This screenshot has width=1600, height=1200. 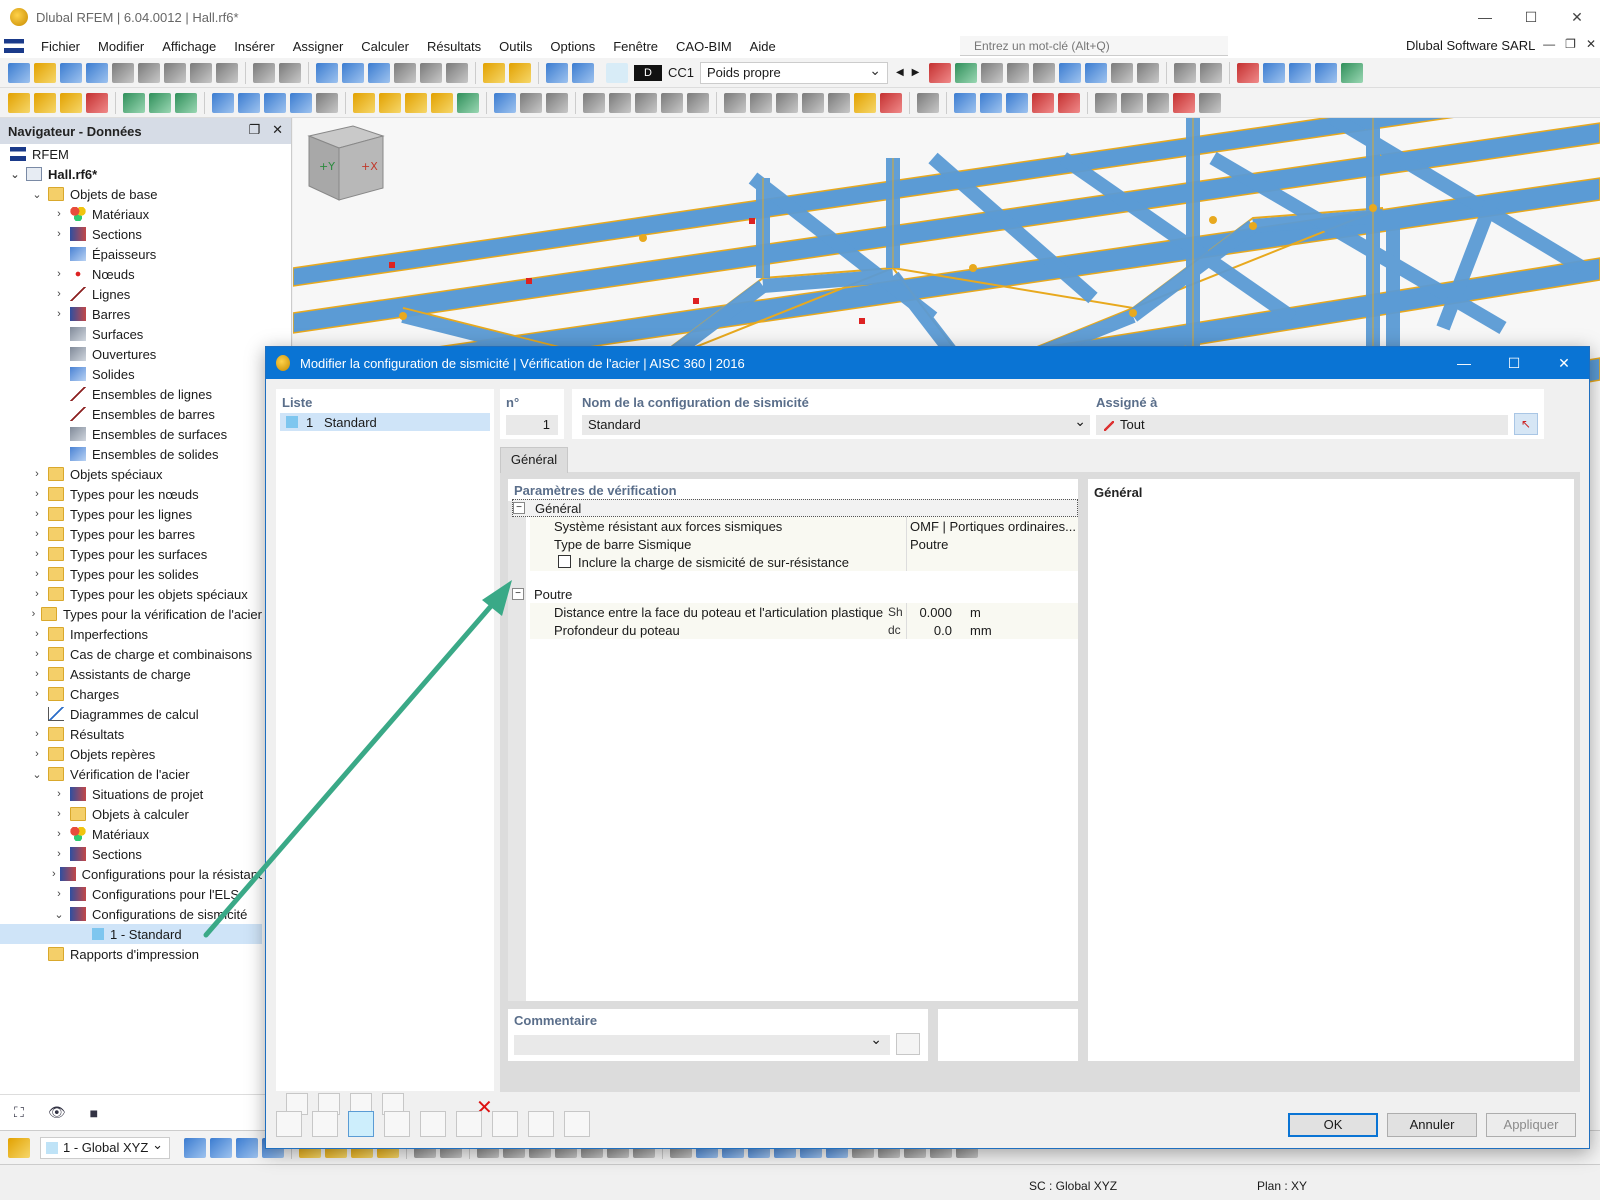 What do you see at coordinates (131, 474) in the screenshot?
I see `tree-item: › Objets spéciaux` at bounding box center [131, 474].